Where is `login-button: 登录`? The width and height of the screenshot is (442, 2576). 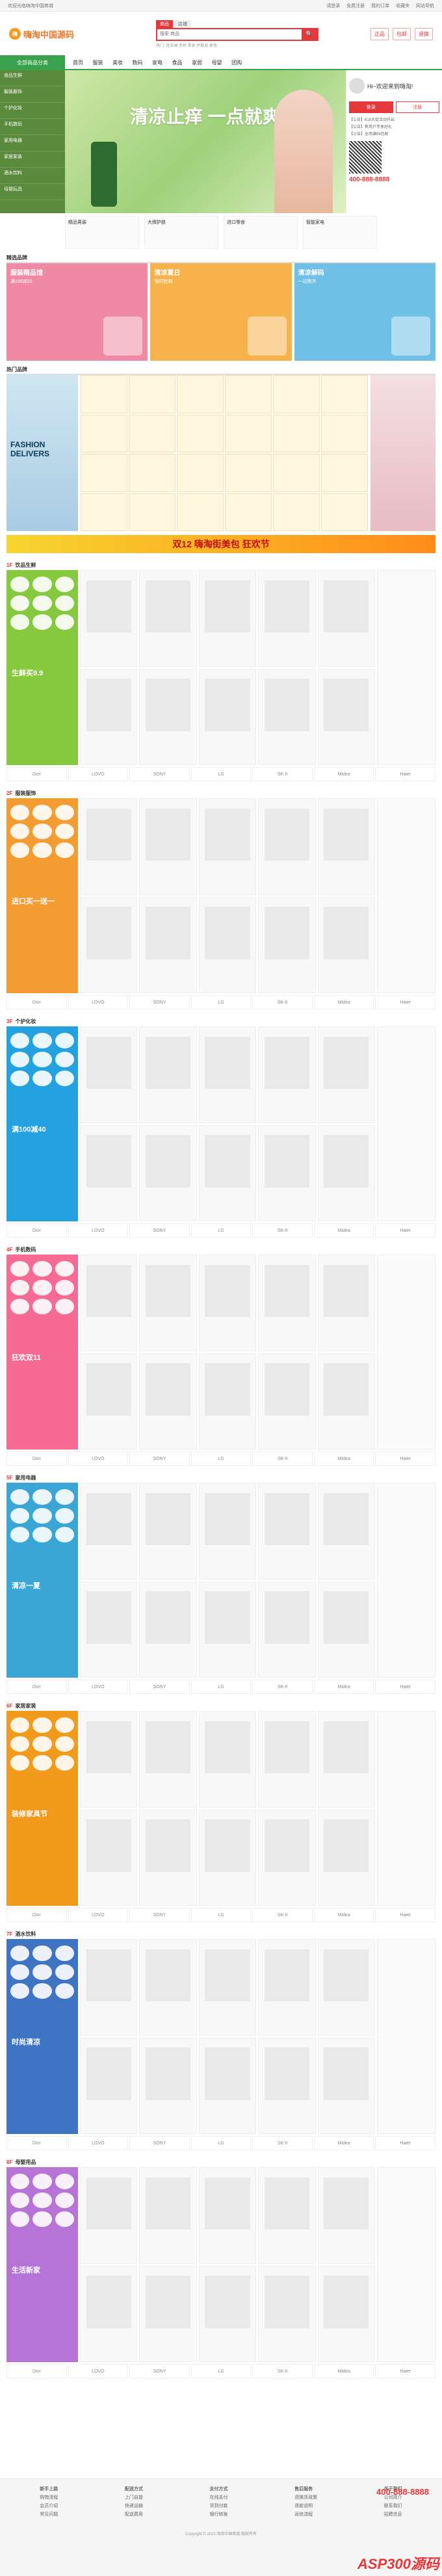
login-button: 登录 is located at coordinates (371, 107).